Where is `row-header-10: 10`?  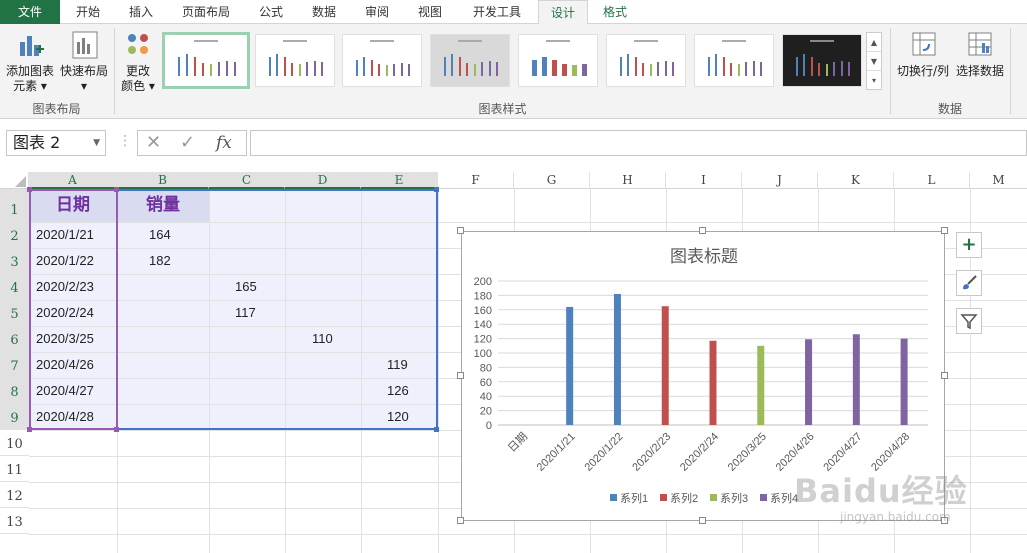 row-header-10: 10 is located at coordinates (14, 443).